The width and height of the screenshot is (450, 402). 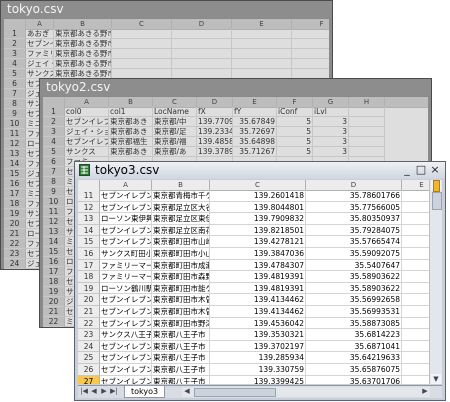 I want to click on table-cell: ローソン東伊興町, so click(x=126, y=219).